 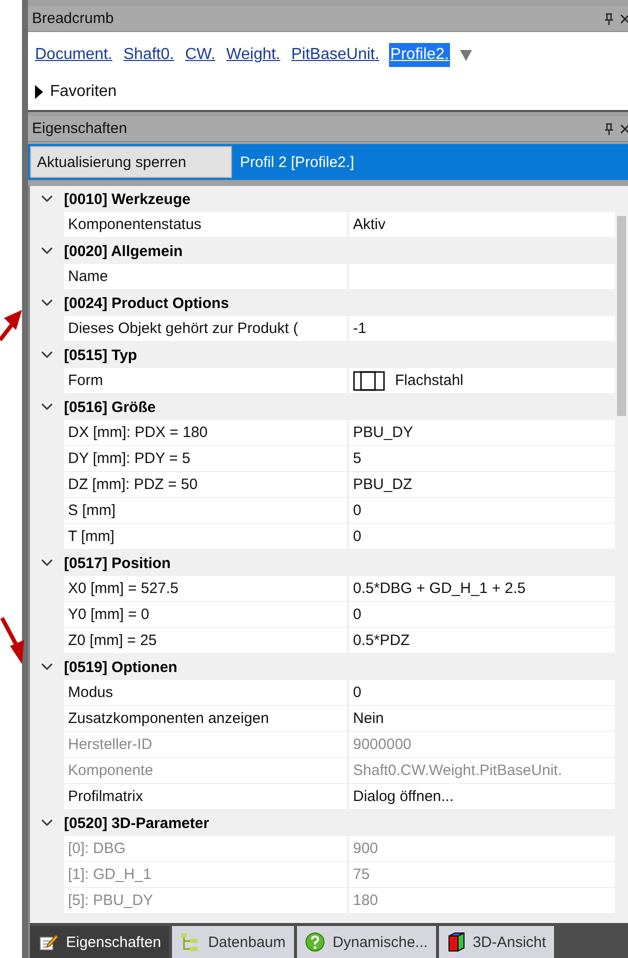 I want to click on property-name: Y0 [mm] = 0, so click(x=206, y=614).